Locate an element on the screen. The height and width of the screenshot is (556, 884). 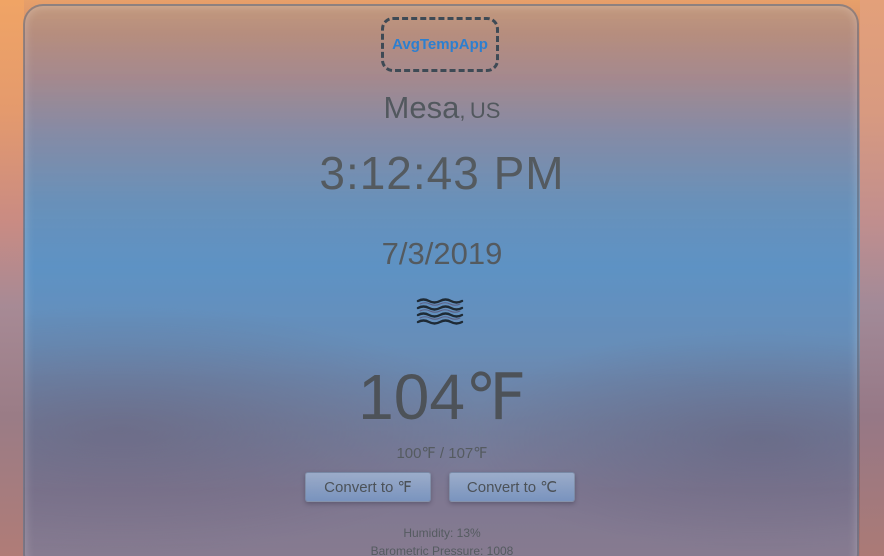
current-time: 3:12:43 PM is located at coordinates (442, 173).